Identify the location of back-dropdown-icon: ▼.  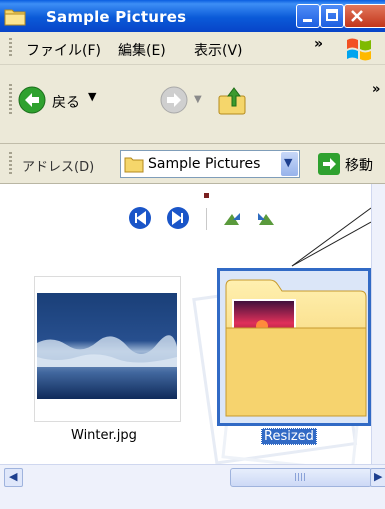
(92, 96).